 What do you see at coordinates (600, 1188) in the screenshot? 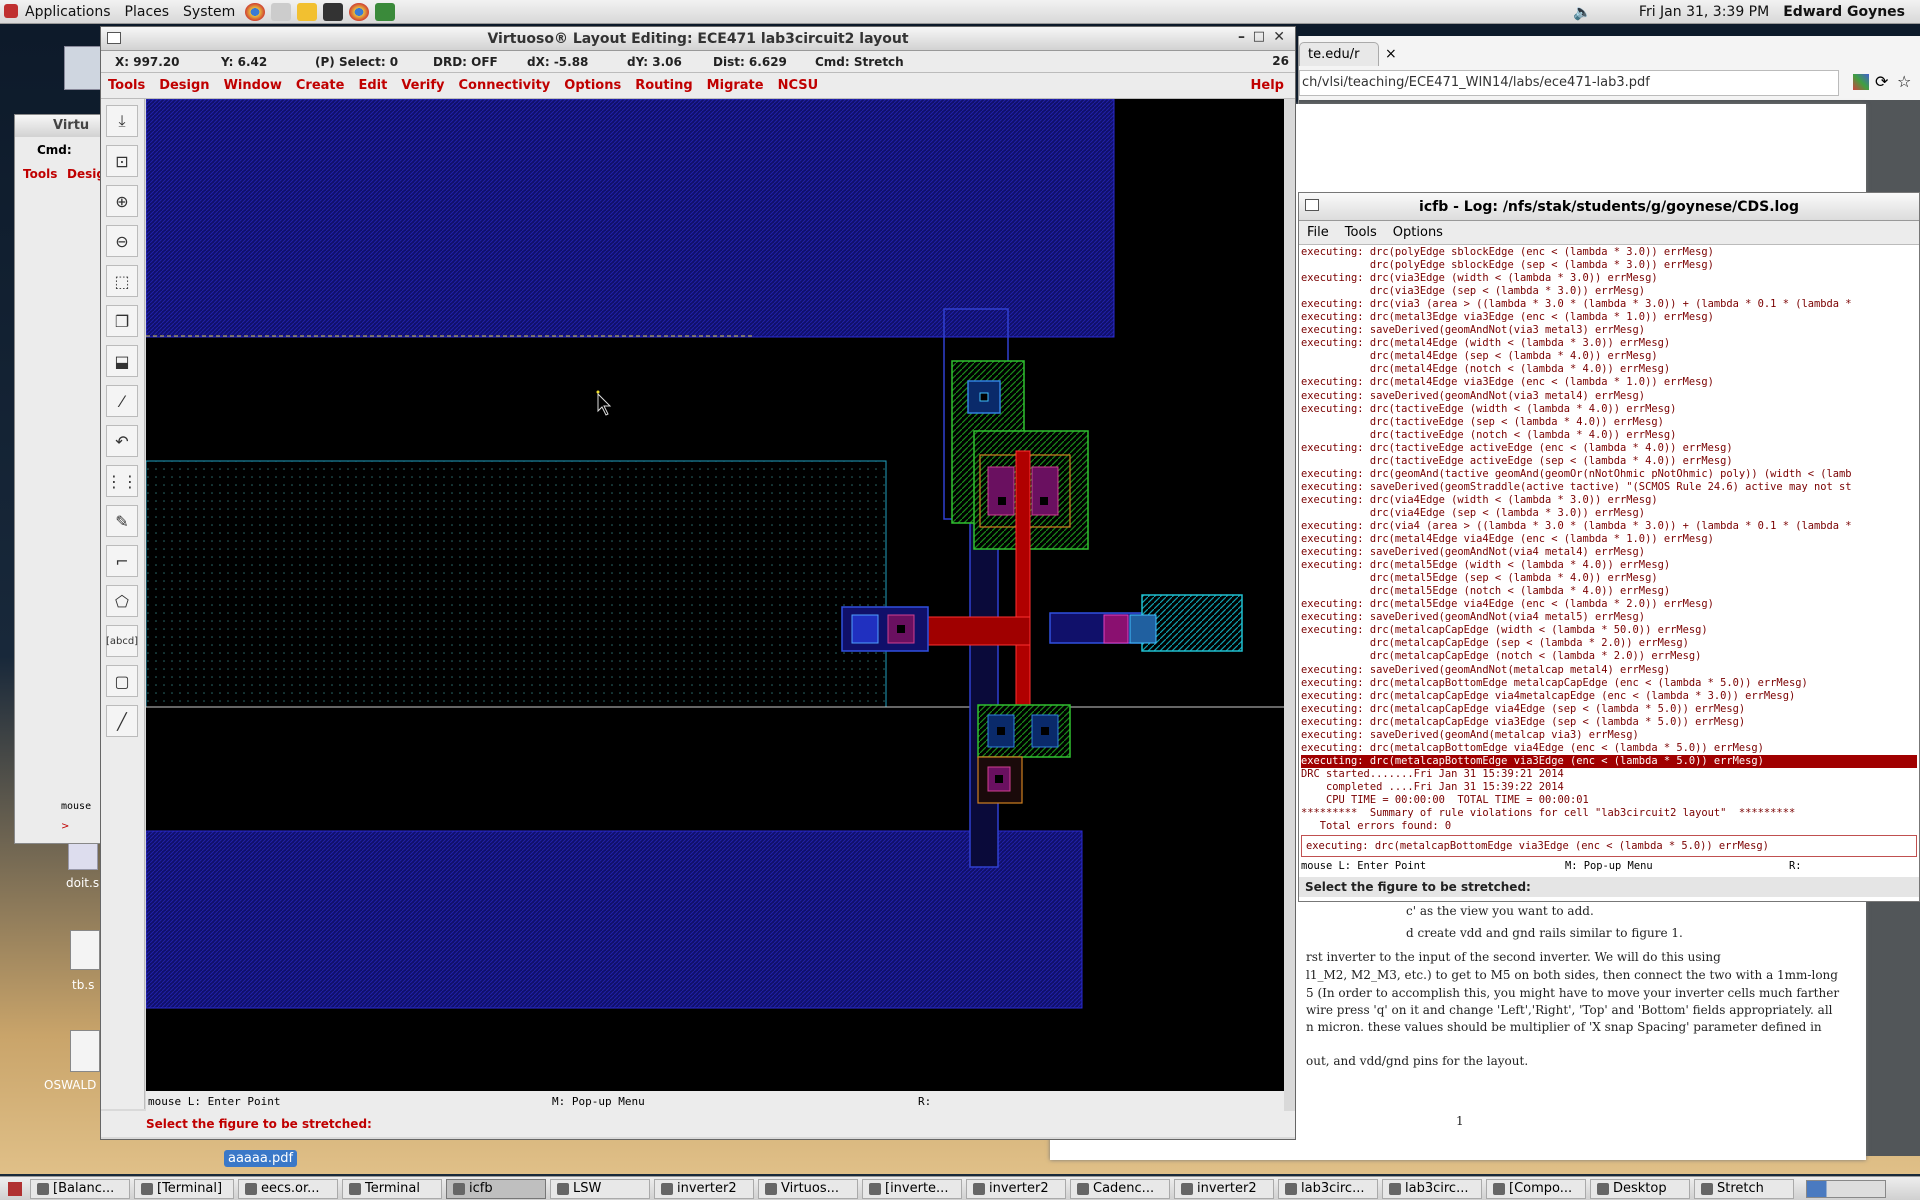
I see `taskbar-item: LSW` at bounding box center [600, 1188].